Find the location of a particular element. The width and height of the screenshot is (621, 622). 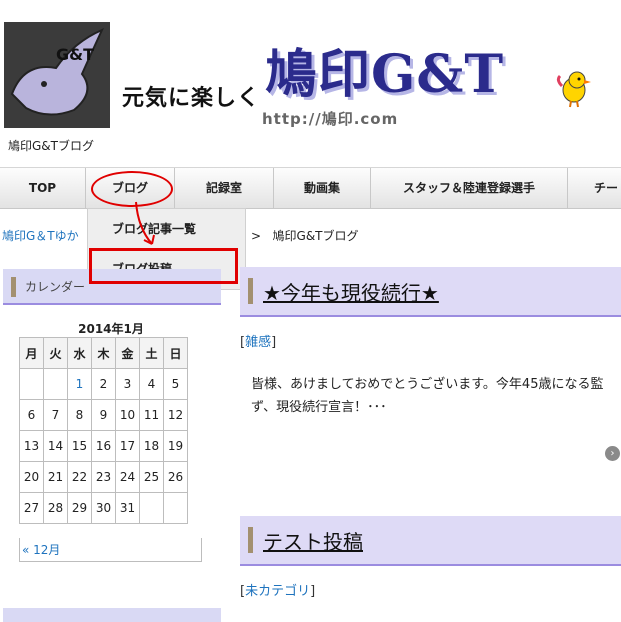

breadcrumb-home: 鳩印G＆Tゆか is located at coordinates (40, 235).